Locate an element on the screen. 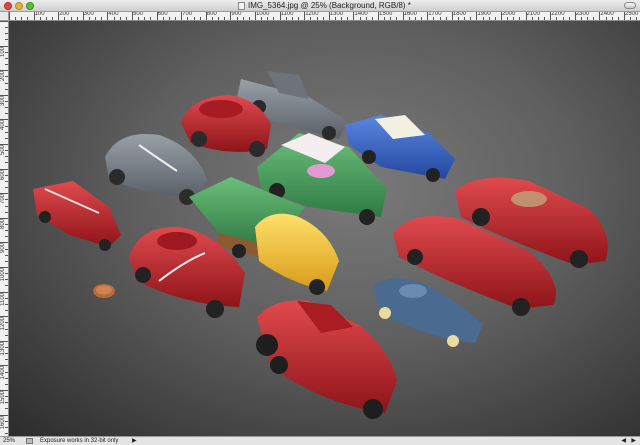 Image resolution: width=640 pixels, height=445 pixels. toolbar-toggle-button is located at coordinates (630, 5).